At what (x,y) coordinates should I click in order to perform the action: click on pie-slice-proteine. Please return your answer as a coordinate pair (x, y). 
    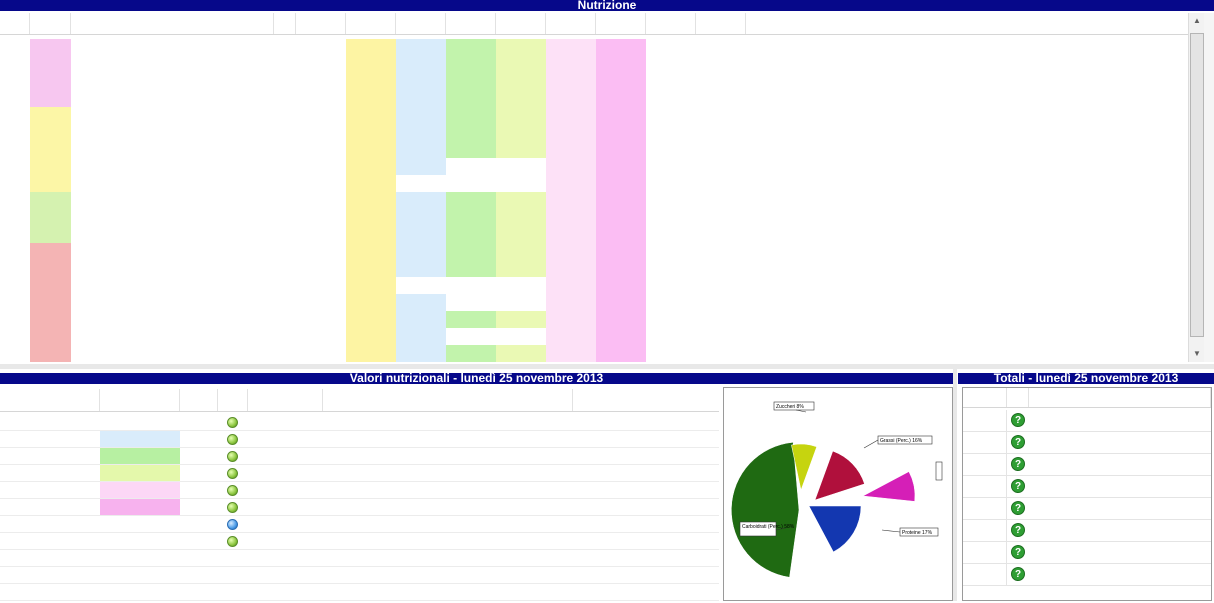
    Looking at the image, I should click on (835, 529).